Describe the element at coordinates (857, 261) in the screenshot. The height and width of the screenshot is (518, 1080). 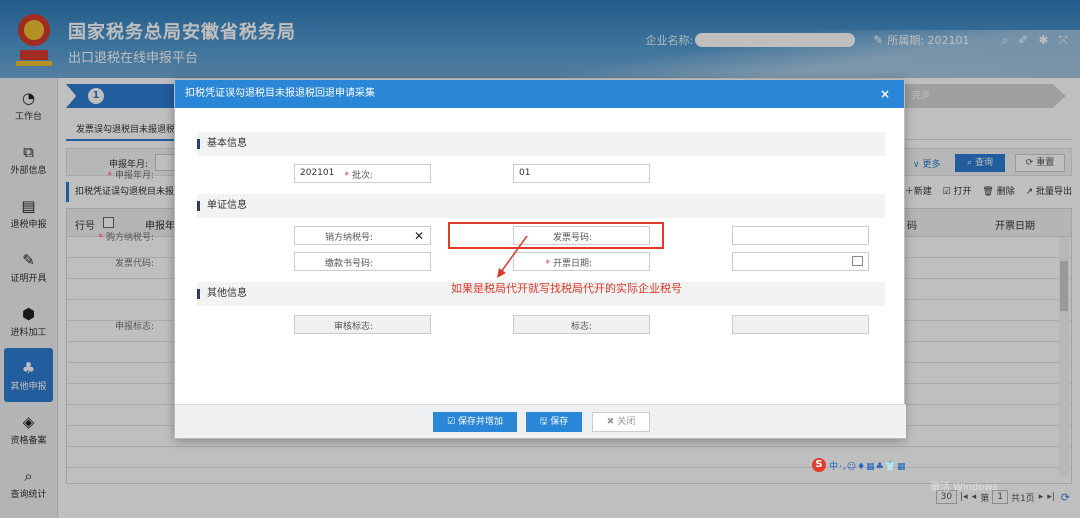
I see `calendar-icon` at that location.